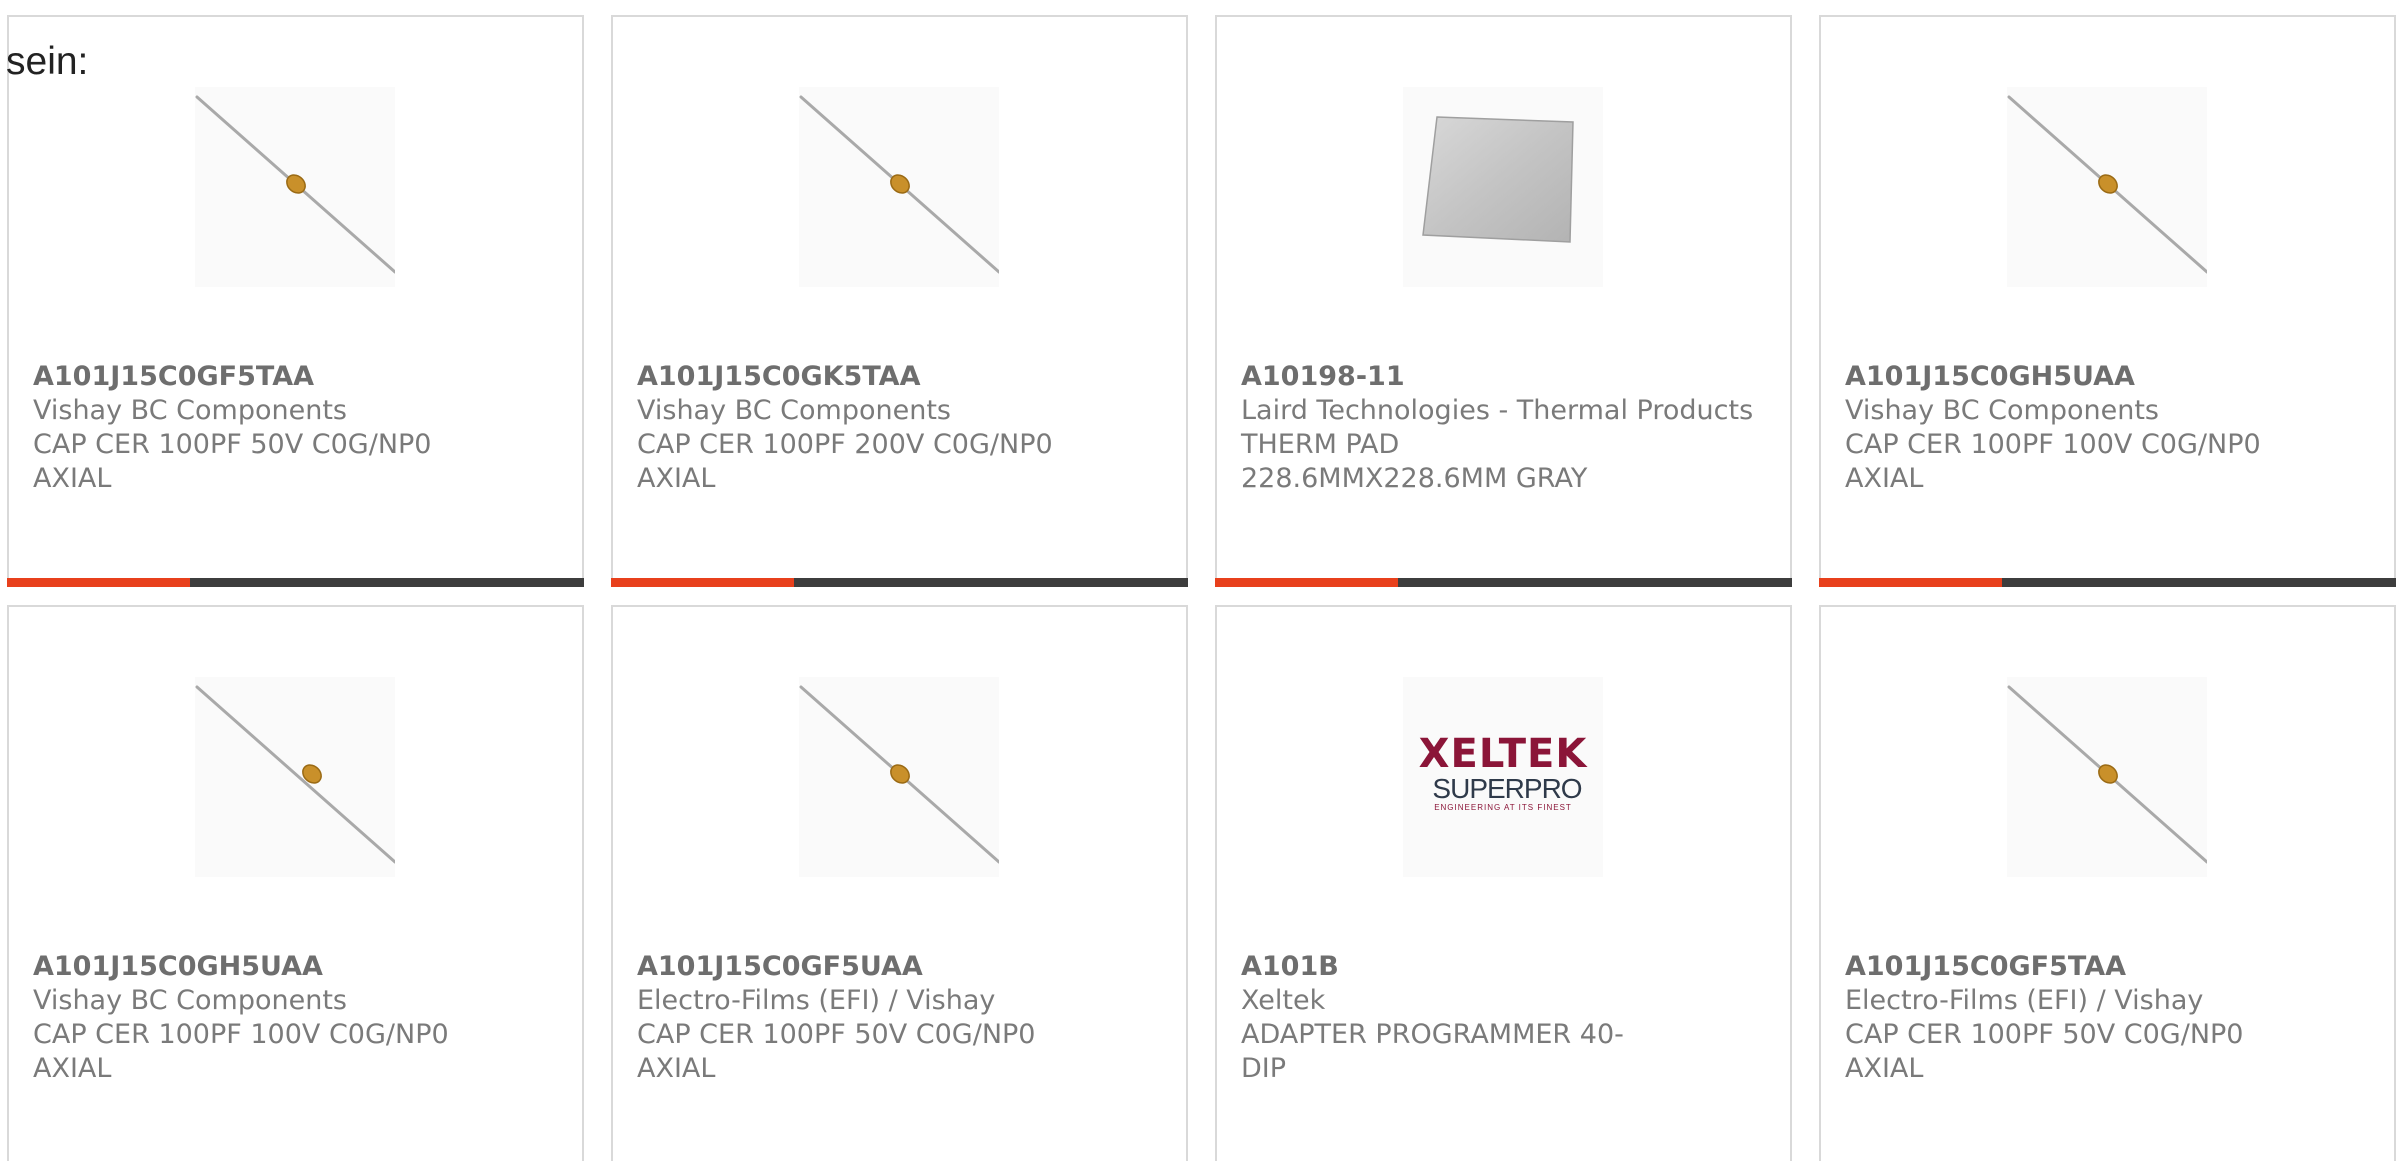 This screenshot has width=2400, height=1161. What do you see at coordinates (845, 461) in the screenshot?
I see `description: CAP CER 100PF 200V C0G/NP0 AXIAL` at bounding box center [845, 461].